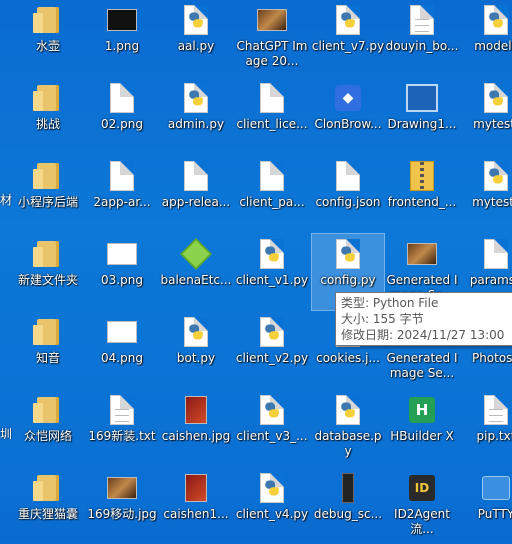 This screenshot has width=512, height=544. What do you see at coordinates (486, 116) in the screenshot?
I see `desktop-item: mytest.` at bounding box center [486, 116].